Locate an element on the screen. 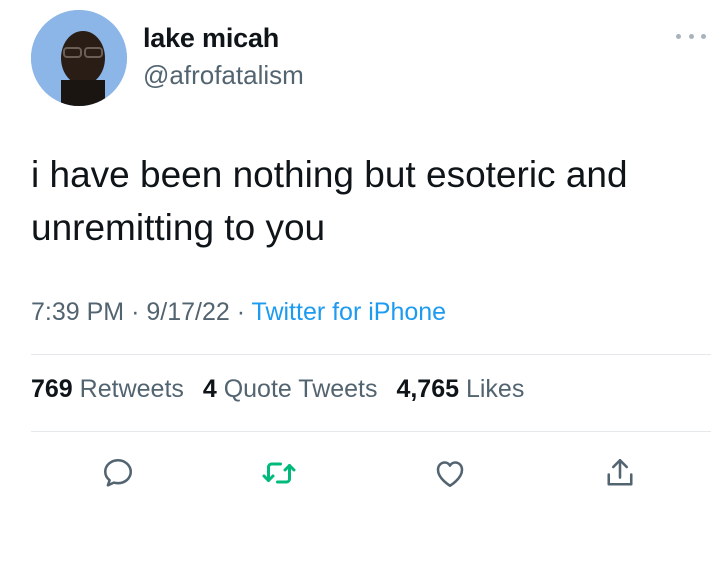 The image size is (723, 574). tweet-source: Twitter for iPhone is located at coordinates (349, 312).